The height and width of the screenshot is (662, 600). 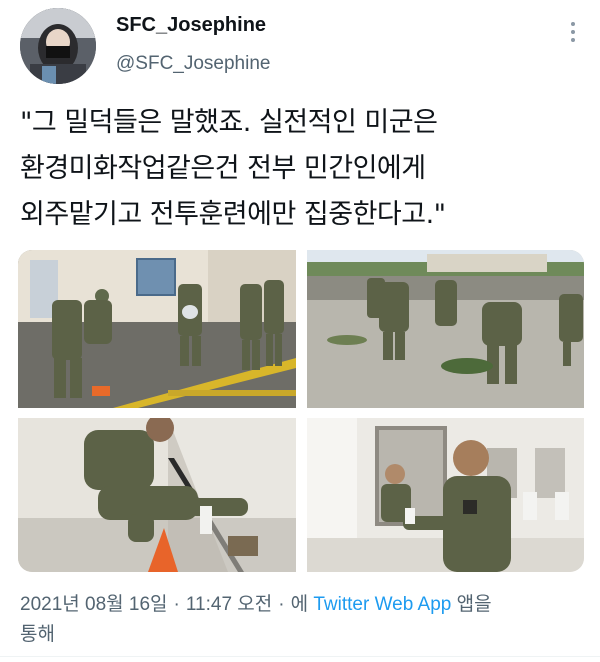 I want to click on avatar, so click(x=58, y=46).